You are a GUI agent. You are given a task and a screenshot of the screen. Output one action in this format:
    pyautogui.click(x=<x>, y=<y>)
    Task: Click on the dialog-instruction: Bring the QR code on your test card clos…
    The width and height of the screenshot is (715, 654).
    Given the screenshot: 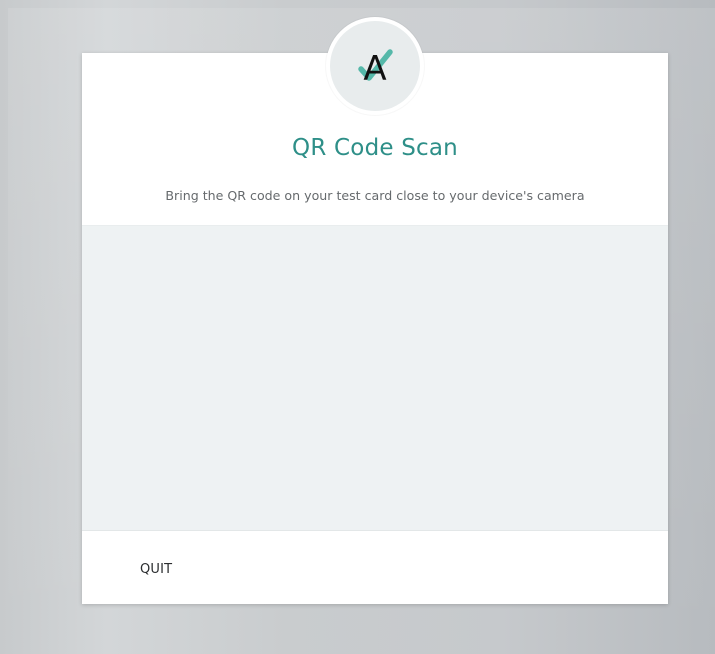 What is the action you would take?
    pyautogui.click(x=375, y=195)
    